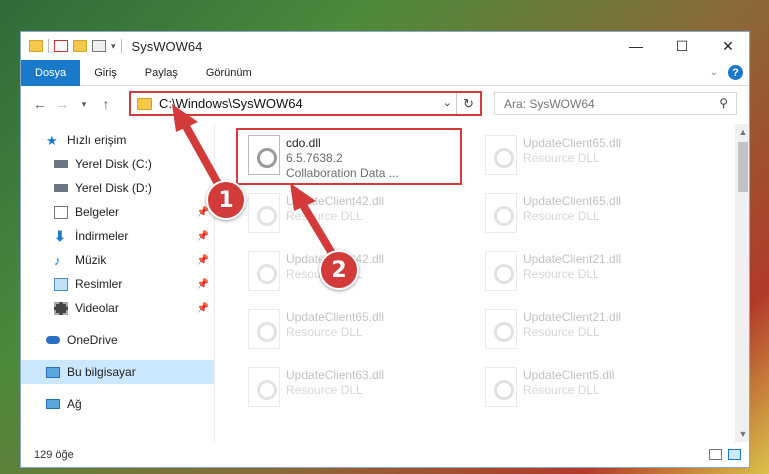  What do you see at coordinates (226, 200) in the screenshot?
I see `step-badge-1: 1` at bounding box center [226, 200].